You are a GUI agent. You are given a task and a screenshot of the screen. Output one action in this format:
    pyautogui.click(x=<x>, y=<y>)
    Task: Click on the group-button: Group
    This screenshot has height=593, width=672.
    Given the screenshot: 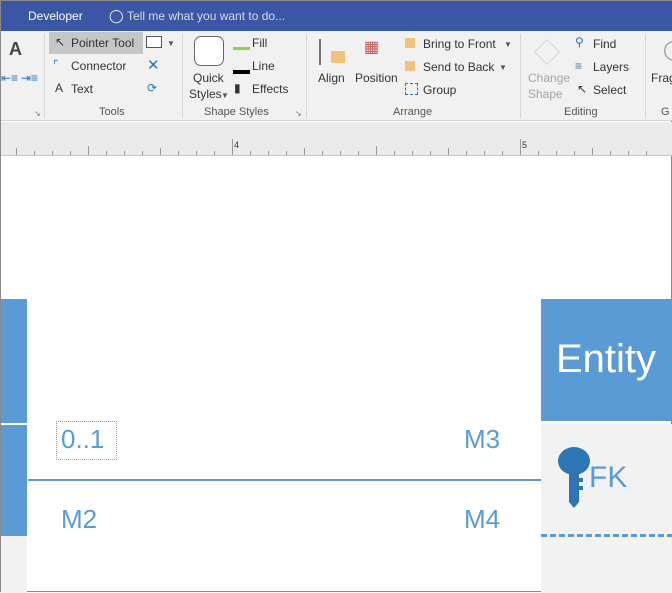 What is the action you would take?
    pyautogui.click(x=439, y=90)
    